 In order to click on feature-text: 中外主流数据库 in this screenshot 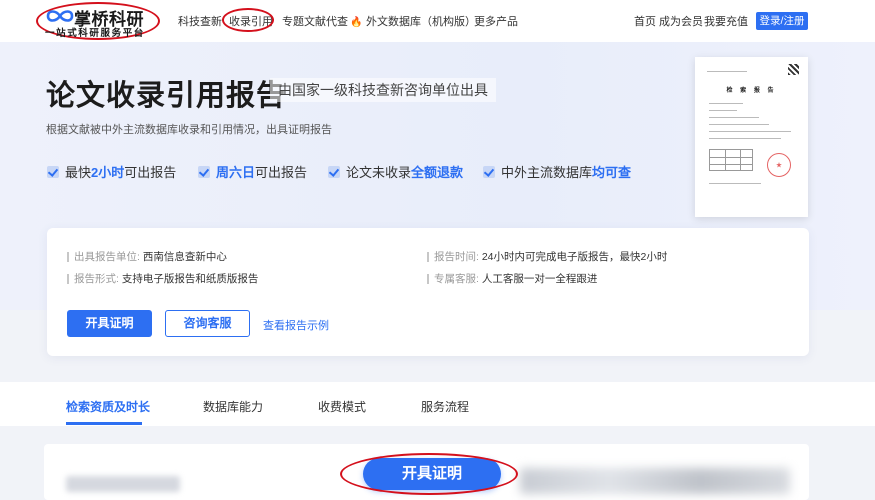, I will do `click(547, 172)`.